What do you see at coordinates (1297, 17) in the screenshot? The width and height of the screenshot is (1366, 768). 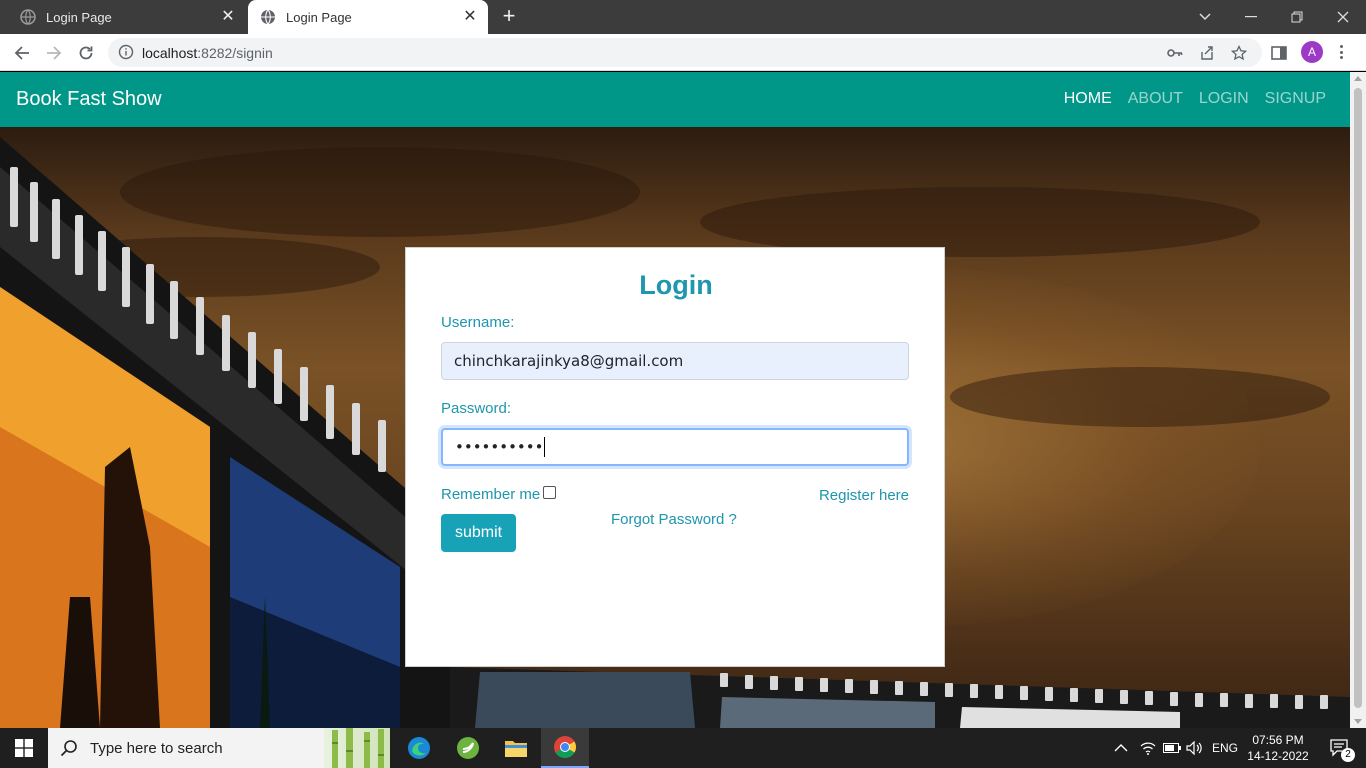 I see `restore-button` at bounding box center [1297, 17].